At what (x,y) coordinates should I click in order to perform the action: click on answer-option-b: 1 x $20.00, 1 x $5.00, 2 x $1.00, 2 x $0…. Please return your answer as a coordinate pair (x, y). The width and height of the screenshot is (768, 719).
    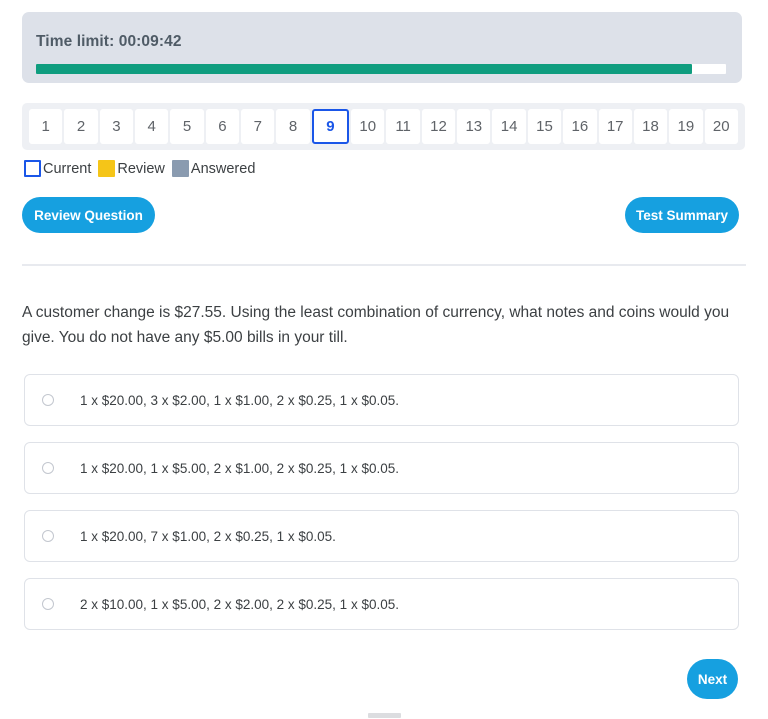
    Looking at the image, I should click on (381, 468).